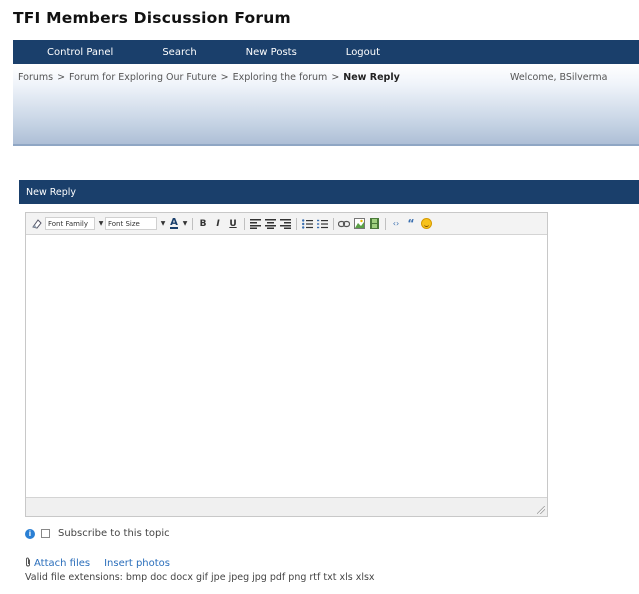 This screenshot has height=594, width=639. Describe the element at coordinates (124, 223) in the screenshot. I see `font-size-label: Font Size` at that location.